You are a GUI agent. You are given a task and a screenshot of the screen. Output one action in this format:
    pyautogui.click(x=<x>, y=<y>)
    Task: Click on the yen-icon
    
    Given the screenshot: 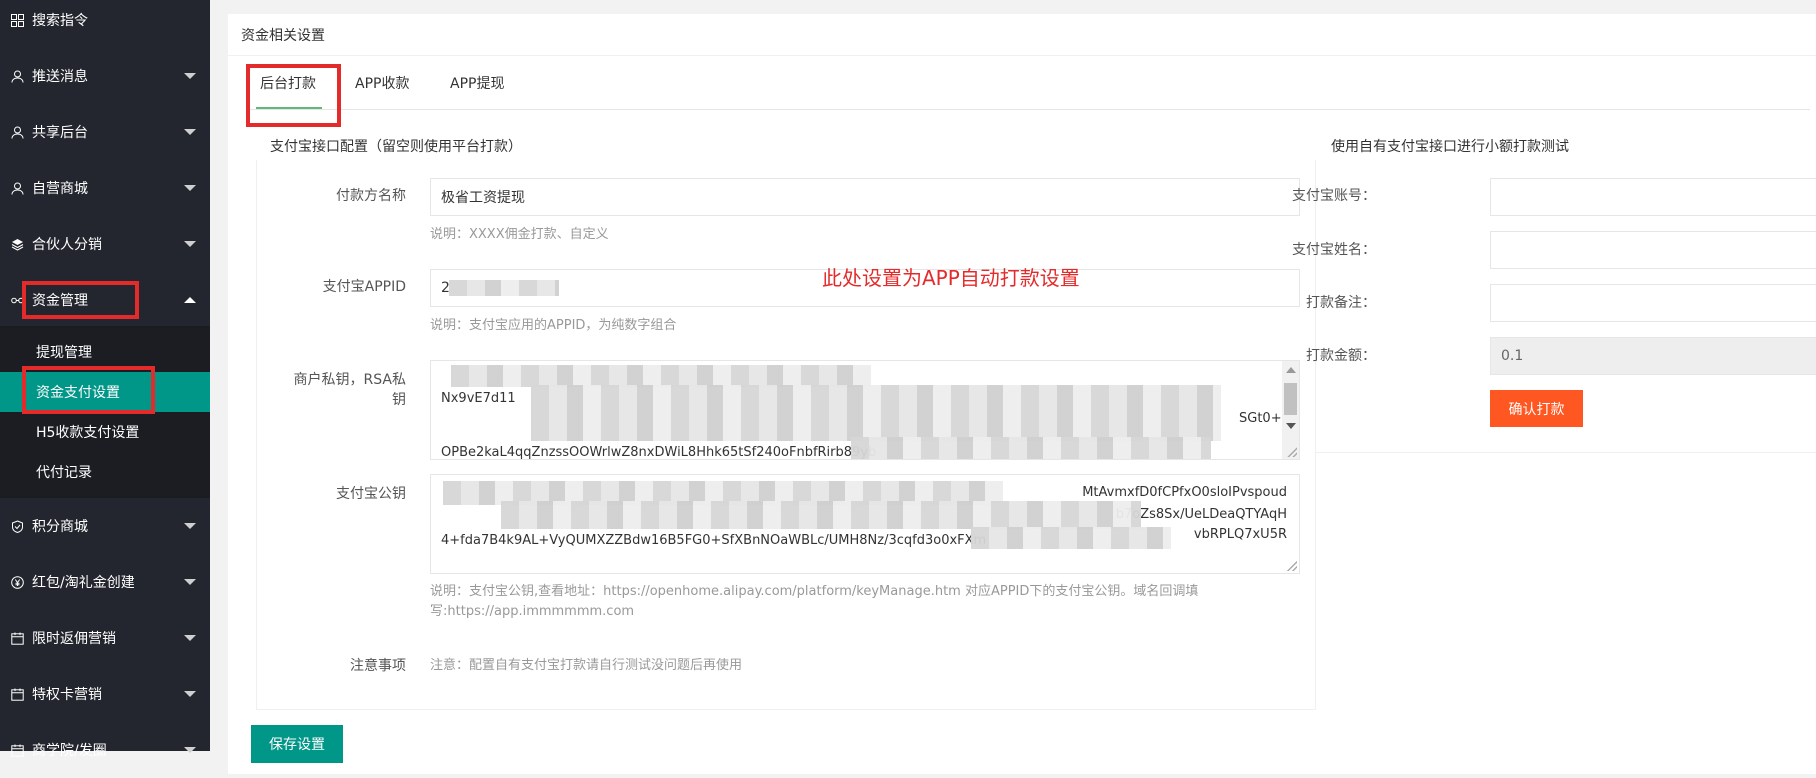 What is the action you would take?
    pyautogui.click(x=17, y=582)
    